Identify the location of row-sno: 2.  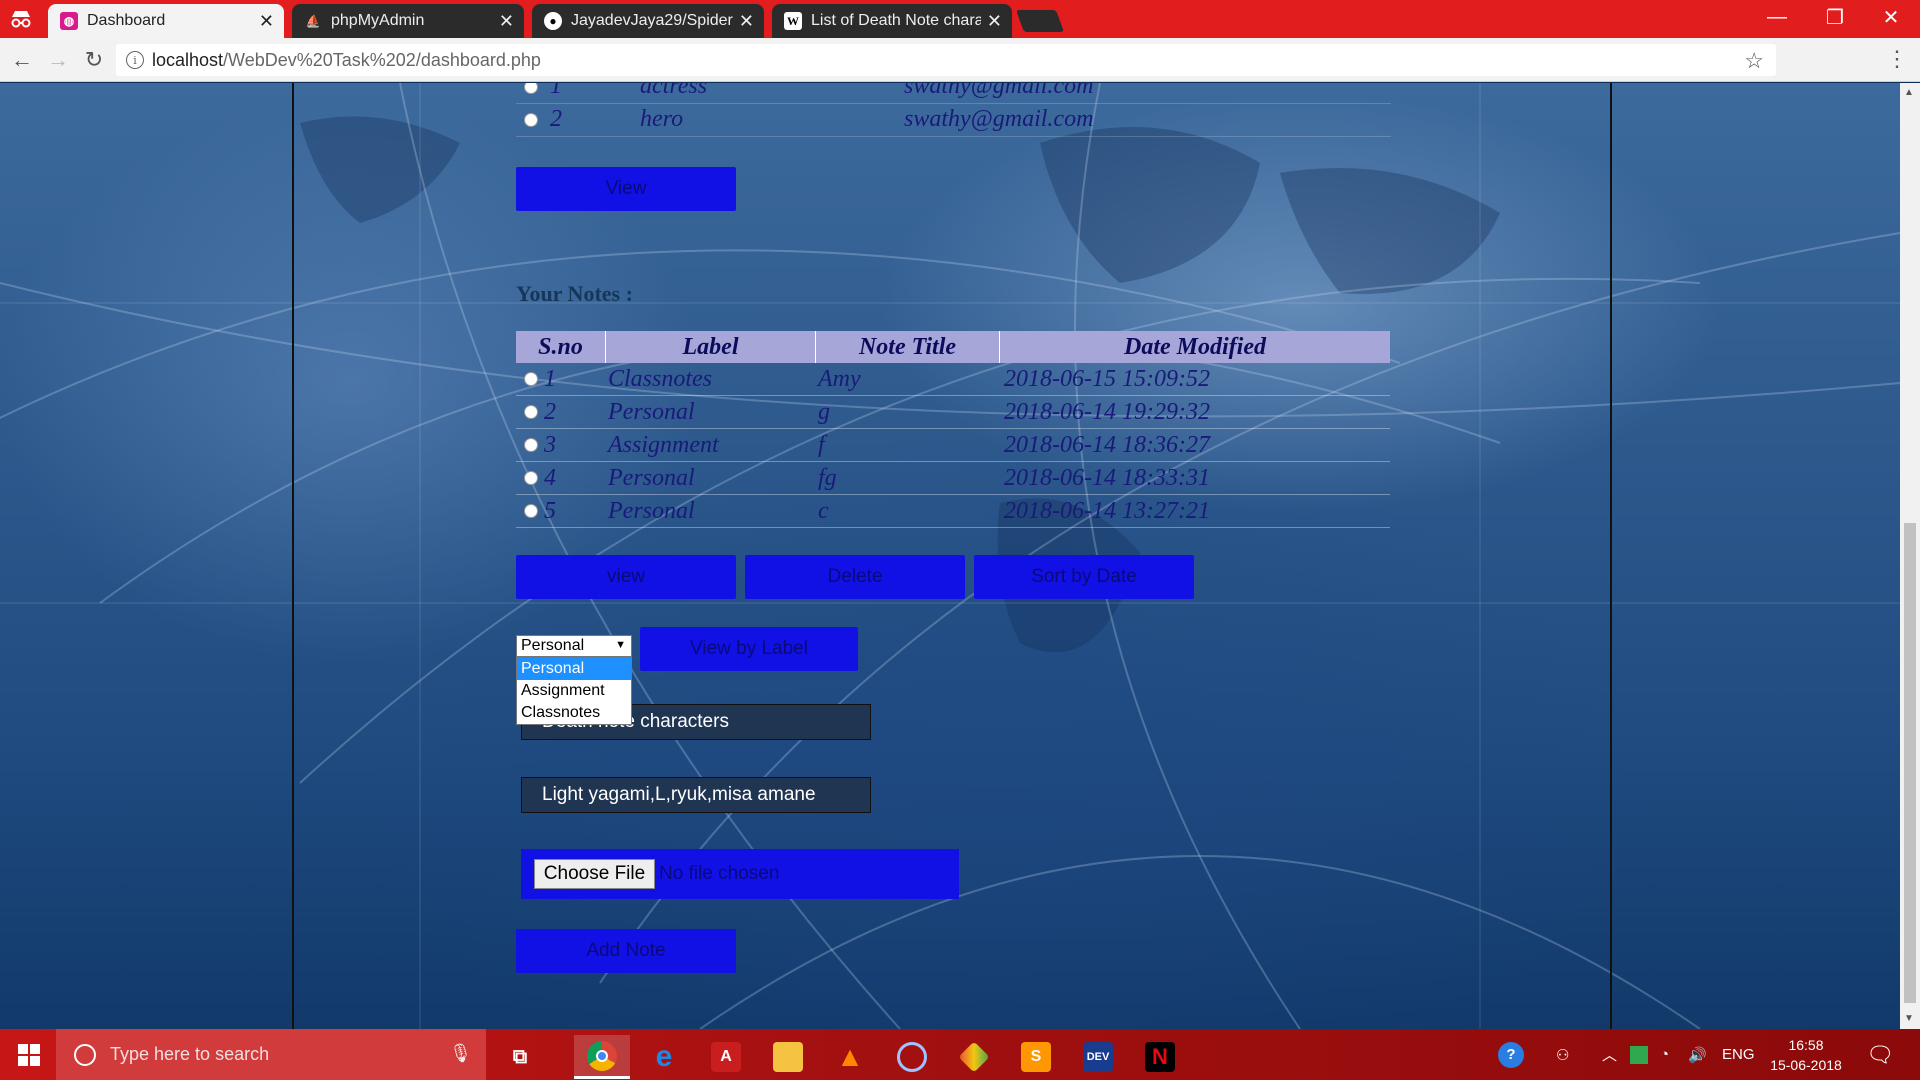
(556, 119).